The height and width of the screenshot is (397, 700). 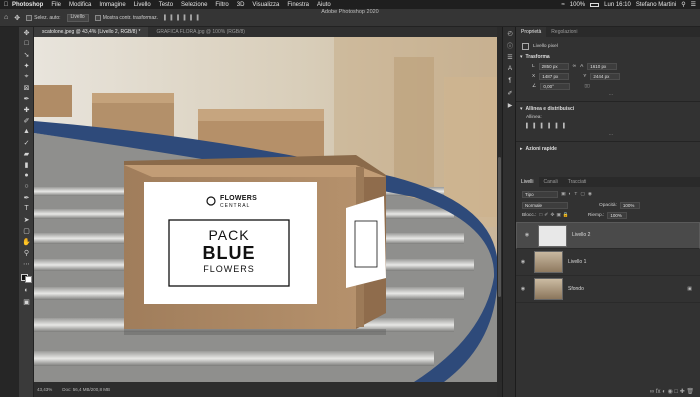 I want to click on menu-aiuto: Aiuto, so click(x=324, y=5).